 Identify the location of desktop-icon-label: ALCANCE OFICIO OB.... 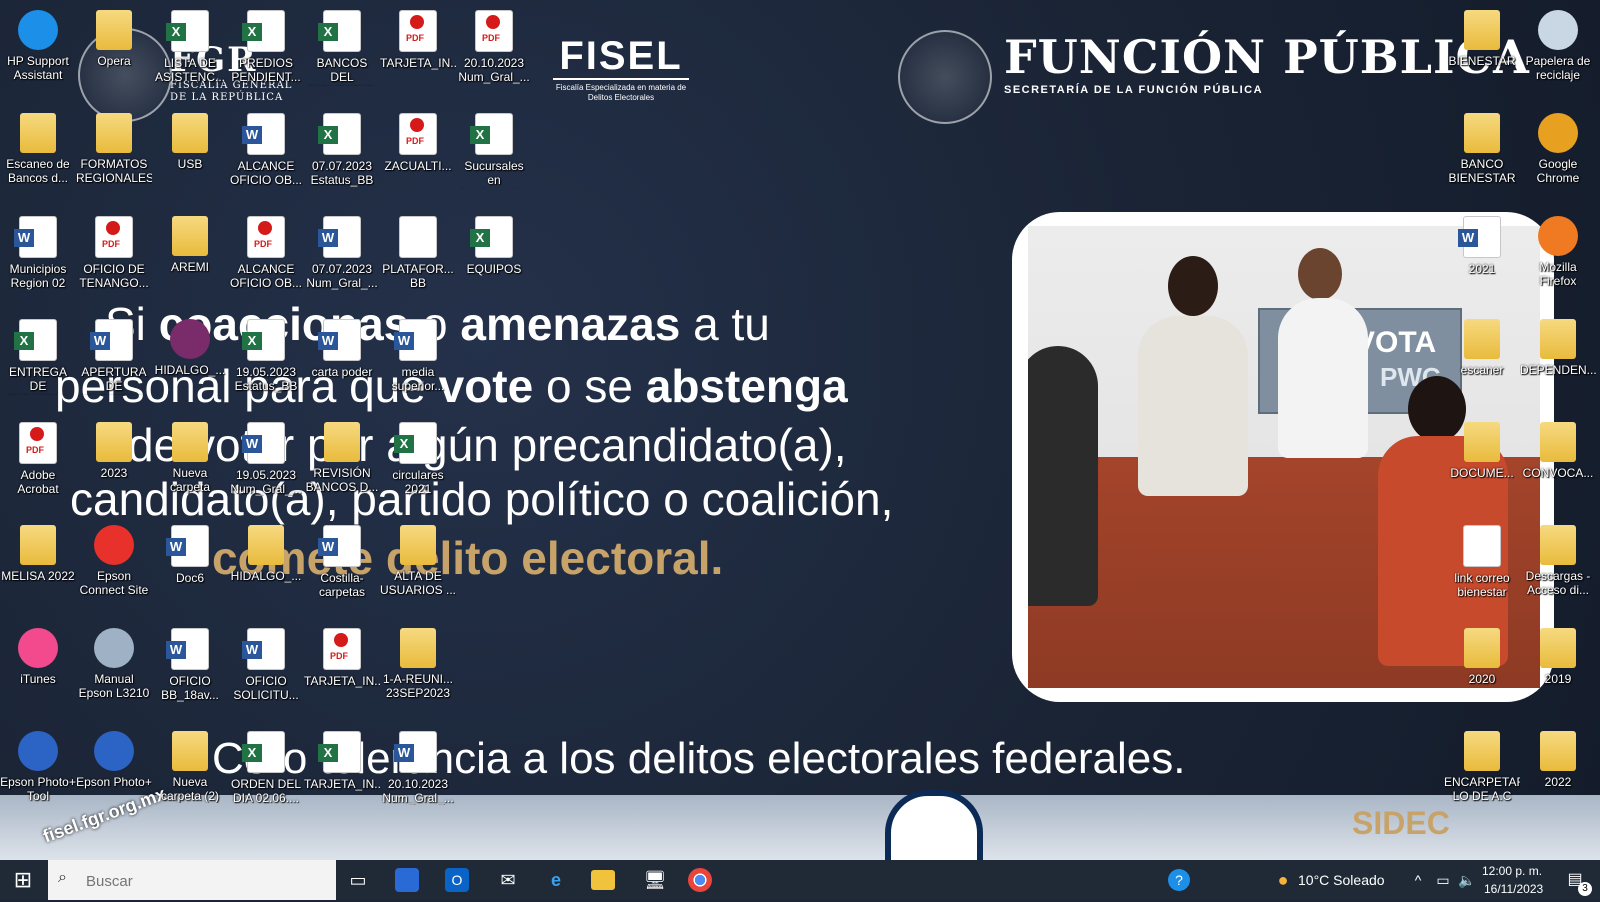
(265, 173).